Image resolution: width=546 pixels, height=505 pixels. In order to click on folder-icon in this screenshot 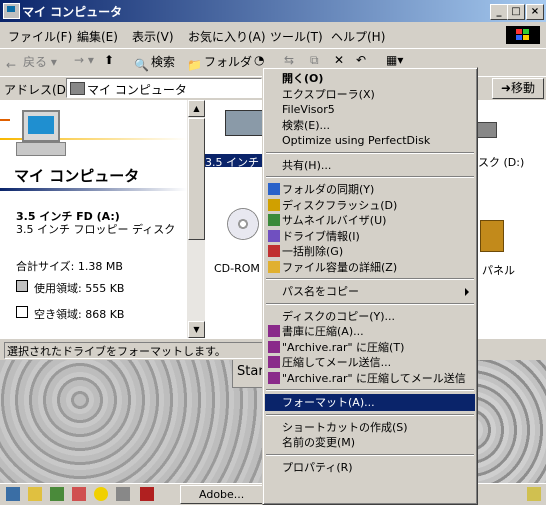, I will do `click(274, 266)`.